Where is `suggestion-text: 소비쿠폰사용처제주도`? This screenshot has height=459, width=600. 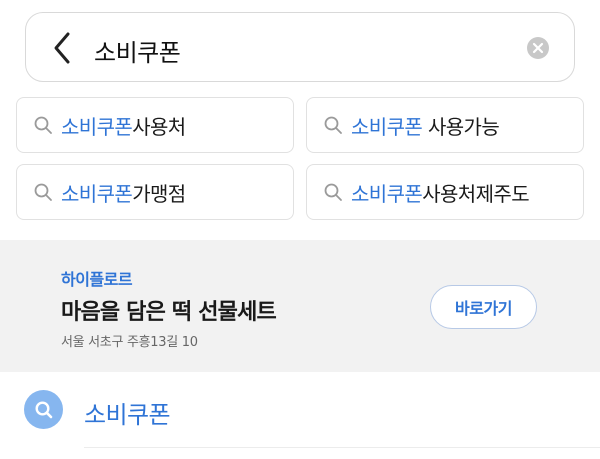 suggestion-text: 소비쿠폰사용처제주도 is located at coordinates (440, 192).